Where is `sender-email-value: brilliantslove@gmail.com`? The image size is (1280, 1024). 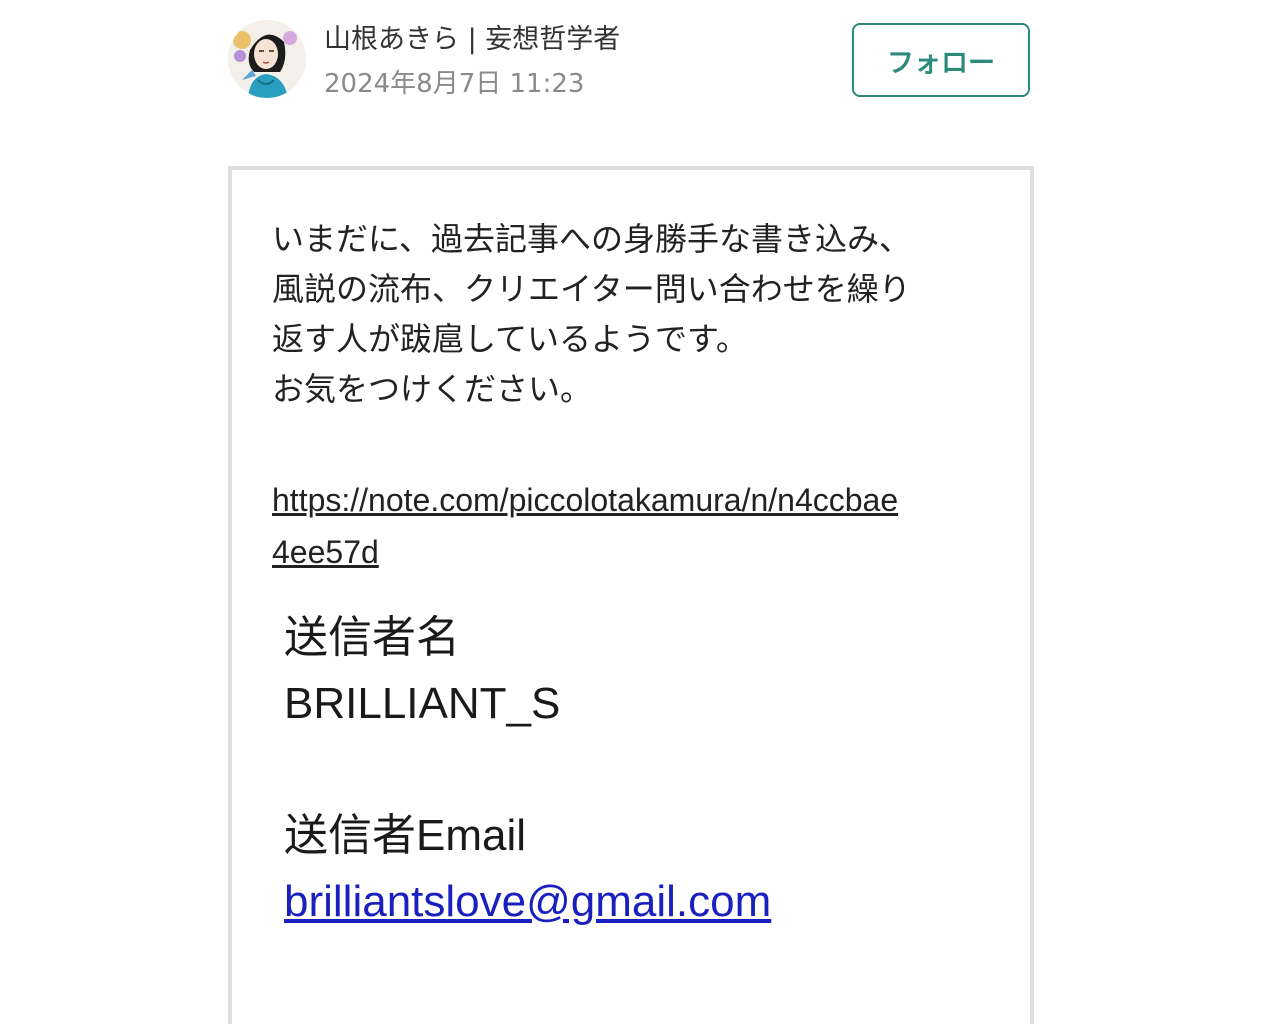 sender-email-value: brilliantslove@gmail.com is located at coordinates (528, 901).